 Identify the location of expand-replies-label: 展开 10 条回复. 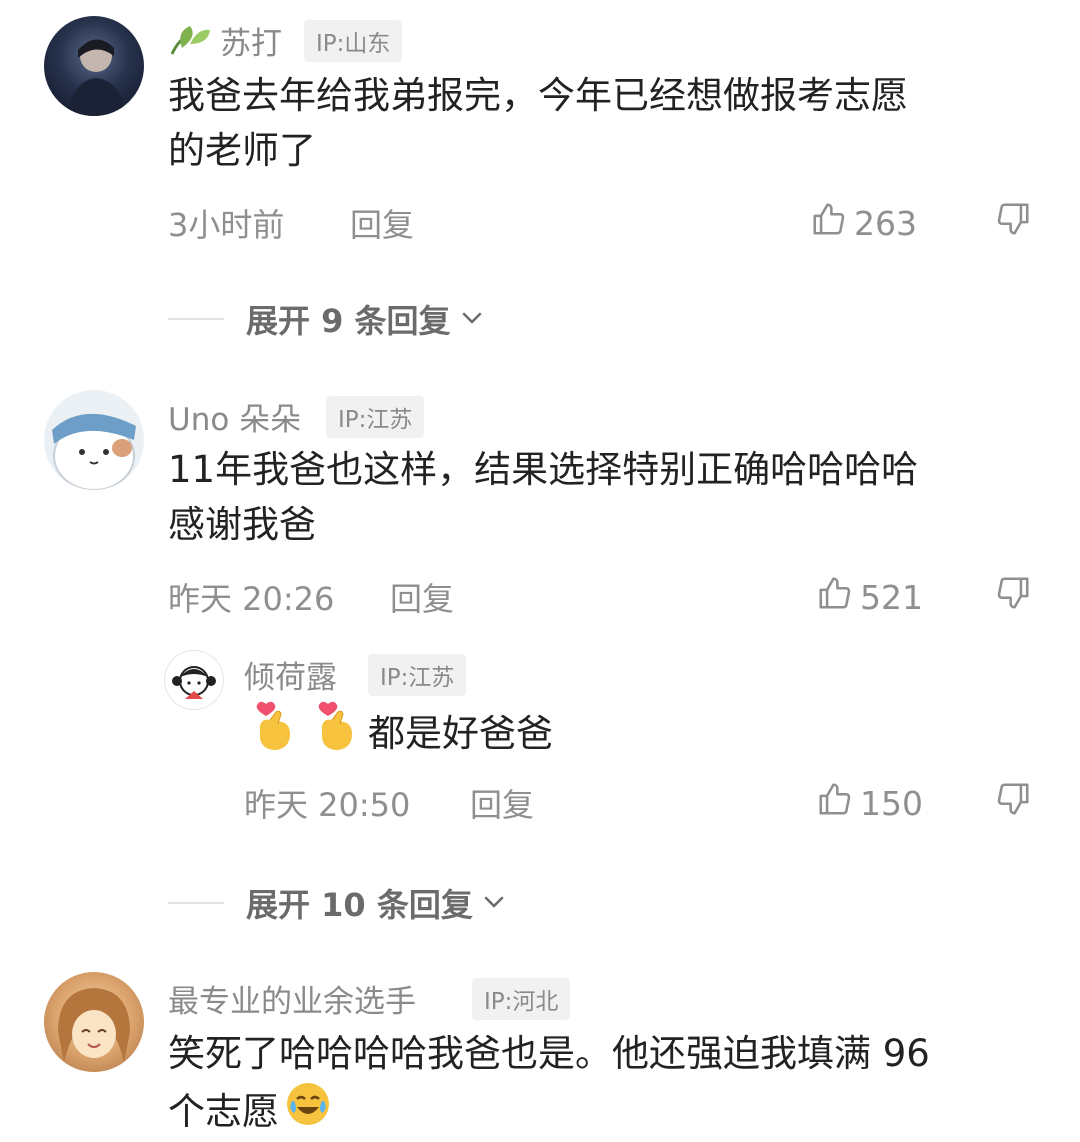
(359, 905).